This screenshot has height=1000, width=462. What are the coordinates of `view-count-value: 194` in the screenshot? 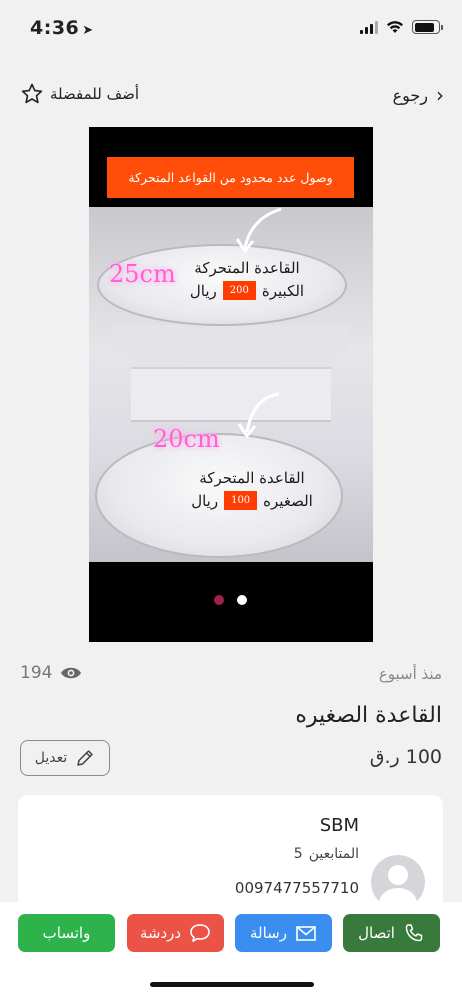 It's located at (36, 673).